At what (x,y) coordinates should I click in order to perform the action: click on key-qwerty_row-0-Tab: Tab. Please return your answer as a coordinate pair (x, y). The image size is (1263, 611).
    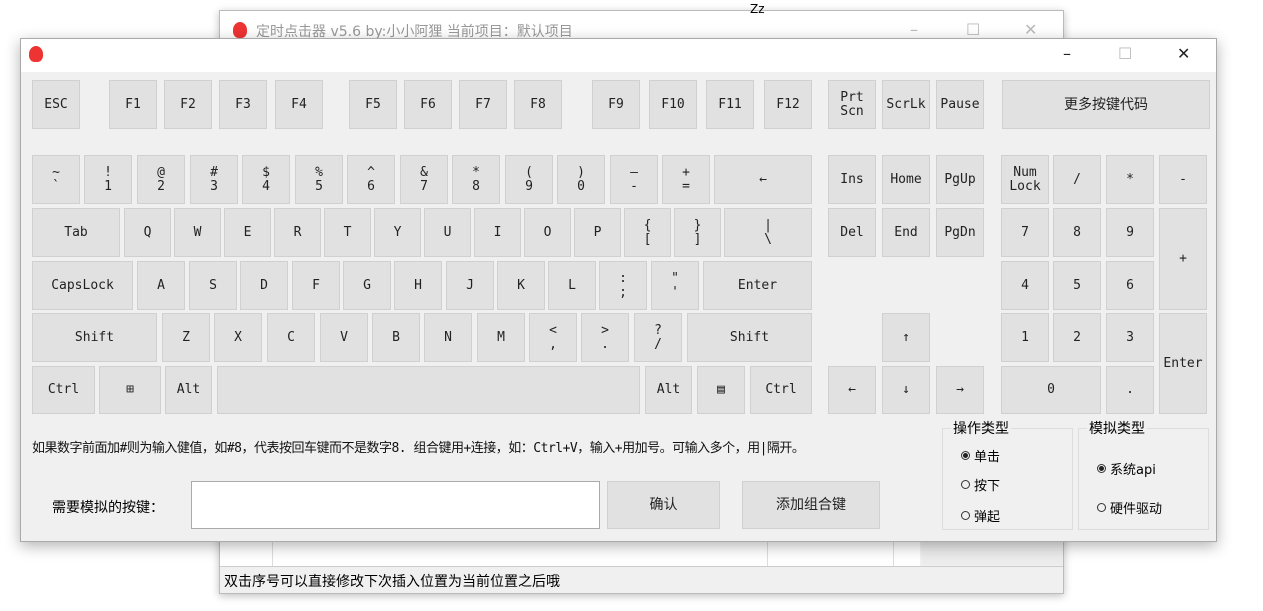
    Looking at the image, I should click on (76, 232).